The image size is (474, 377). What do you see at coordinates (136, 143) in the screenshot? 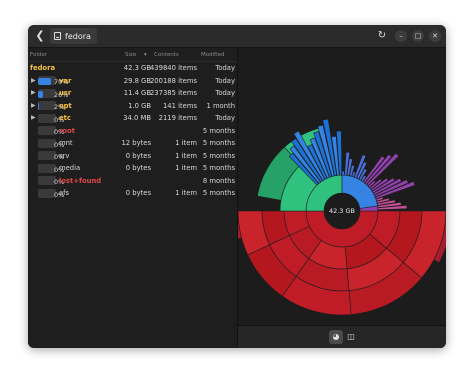
I see `folder-size: 12 bytes` at bounding box center [136, 143].